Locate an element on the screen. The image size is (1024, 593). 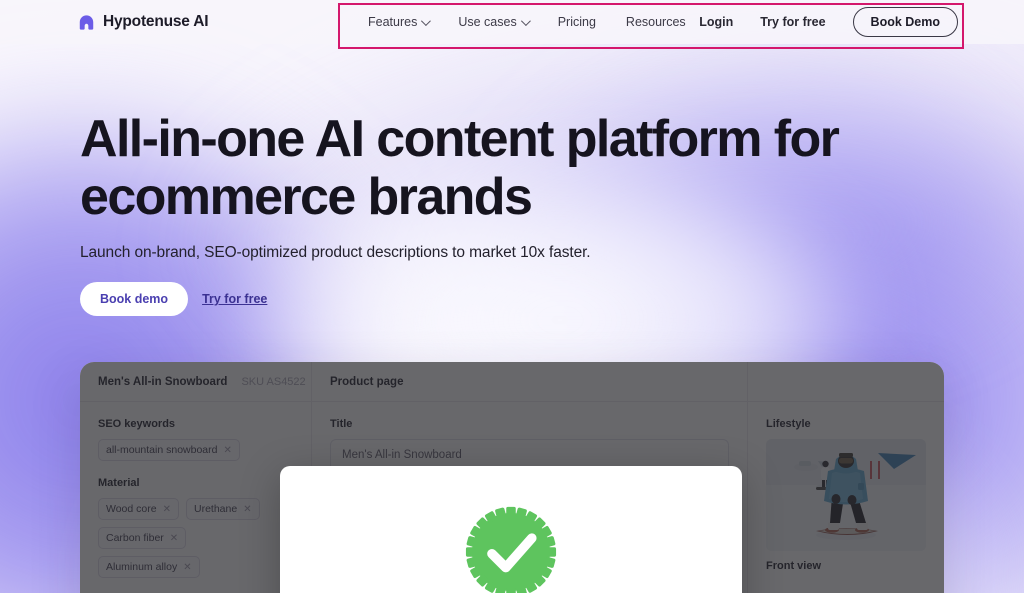
success-check-badge-icon is located at coordinates (511, 546).